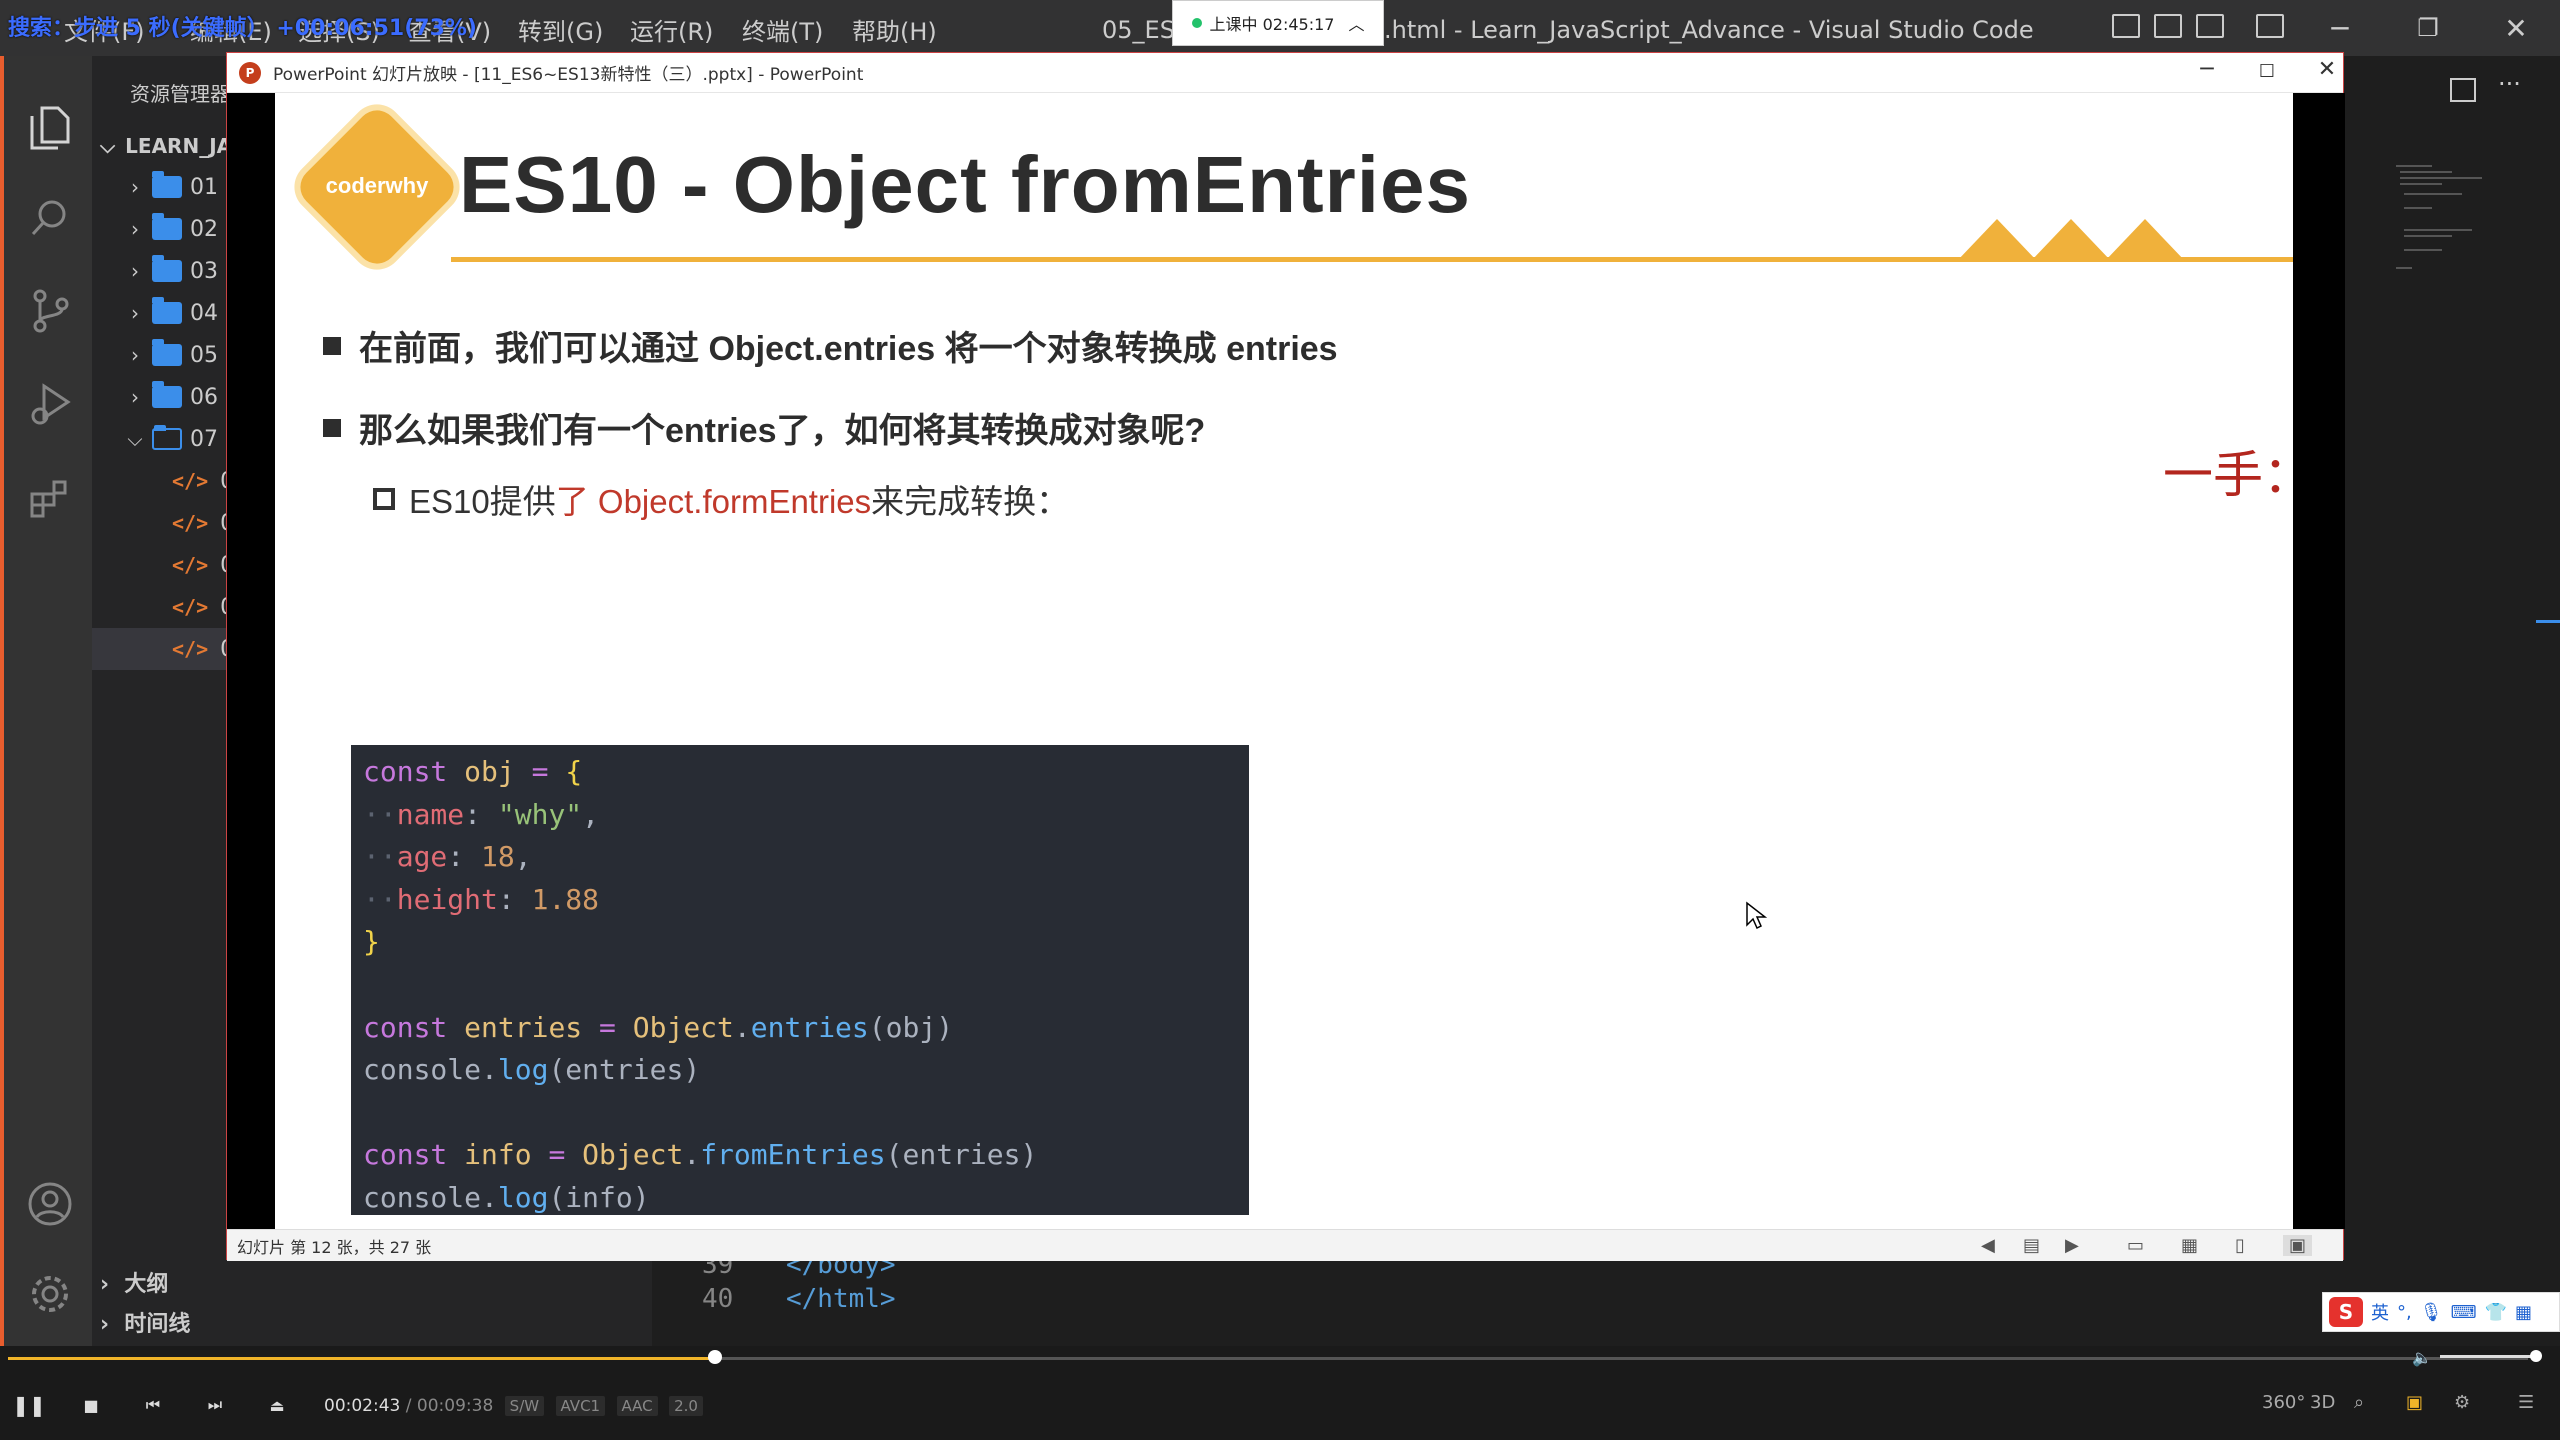 The image size is (2560, 1440). What do you see at coordinates (160, 397) in the screenshot?
I see `tree-folder: › 06` at bounding box center [160, 397].